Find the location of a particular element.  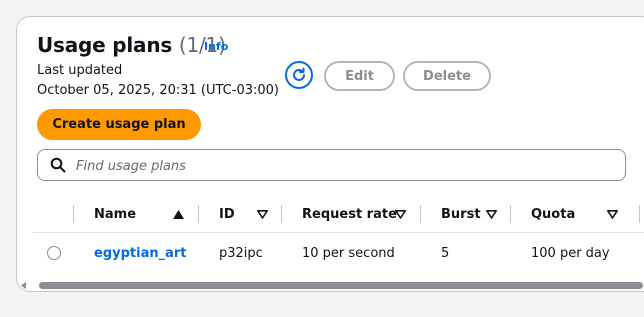

usage-plan-burst: 5 is located at coordinates (445, 253).